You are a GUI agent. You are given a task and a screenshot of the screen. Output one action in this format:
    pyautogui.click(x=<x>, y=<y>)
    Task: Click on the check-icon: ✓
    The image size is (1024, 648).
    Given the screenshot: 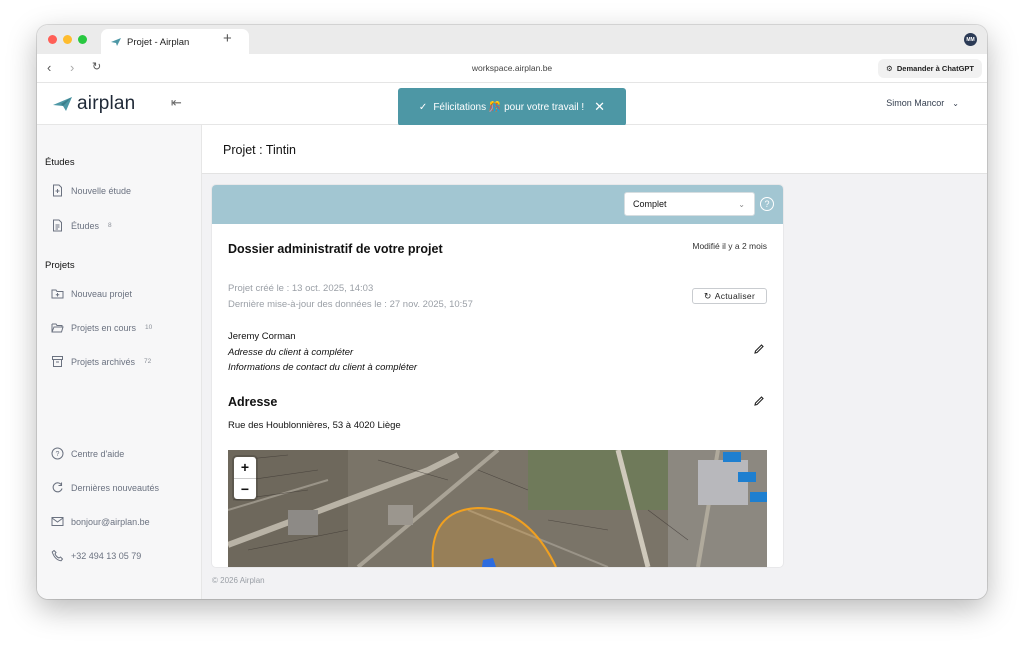 What is the action you would take?
    pyautogui.click(x=423, y=107)
    